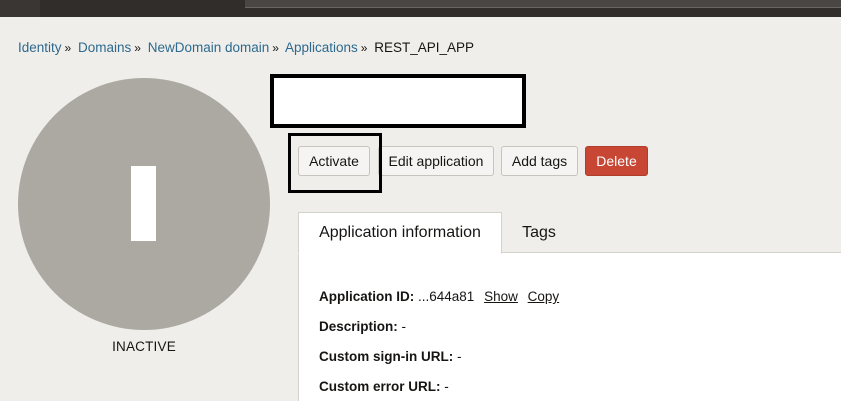  Describe the element at coordinates (209, 47) in the screenshot. I see `breadcrumb-newdomain: NewDomain domain` at that location.